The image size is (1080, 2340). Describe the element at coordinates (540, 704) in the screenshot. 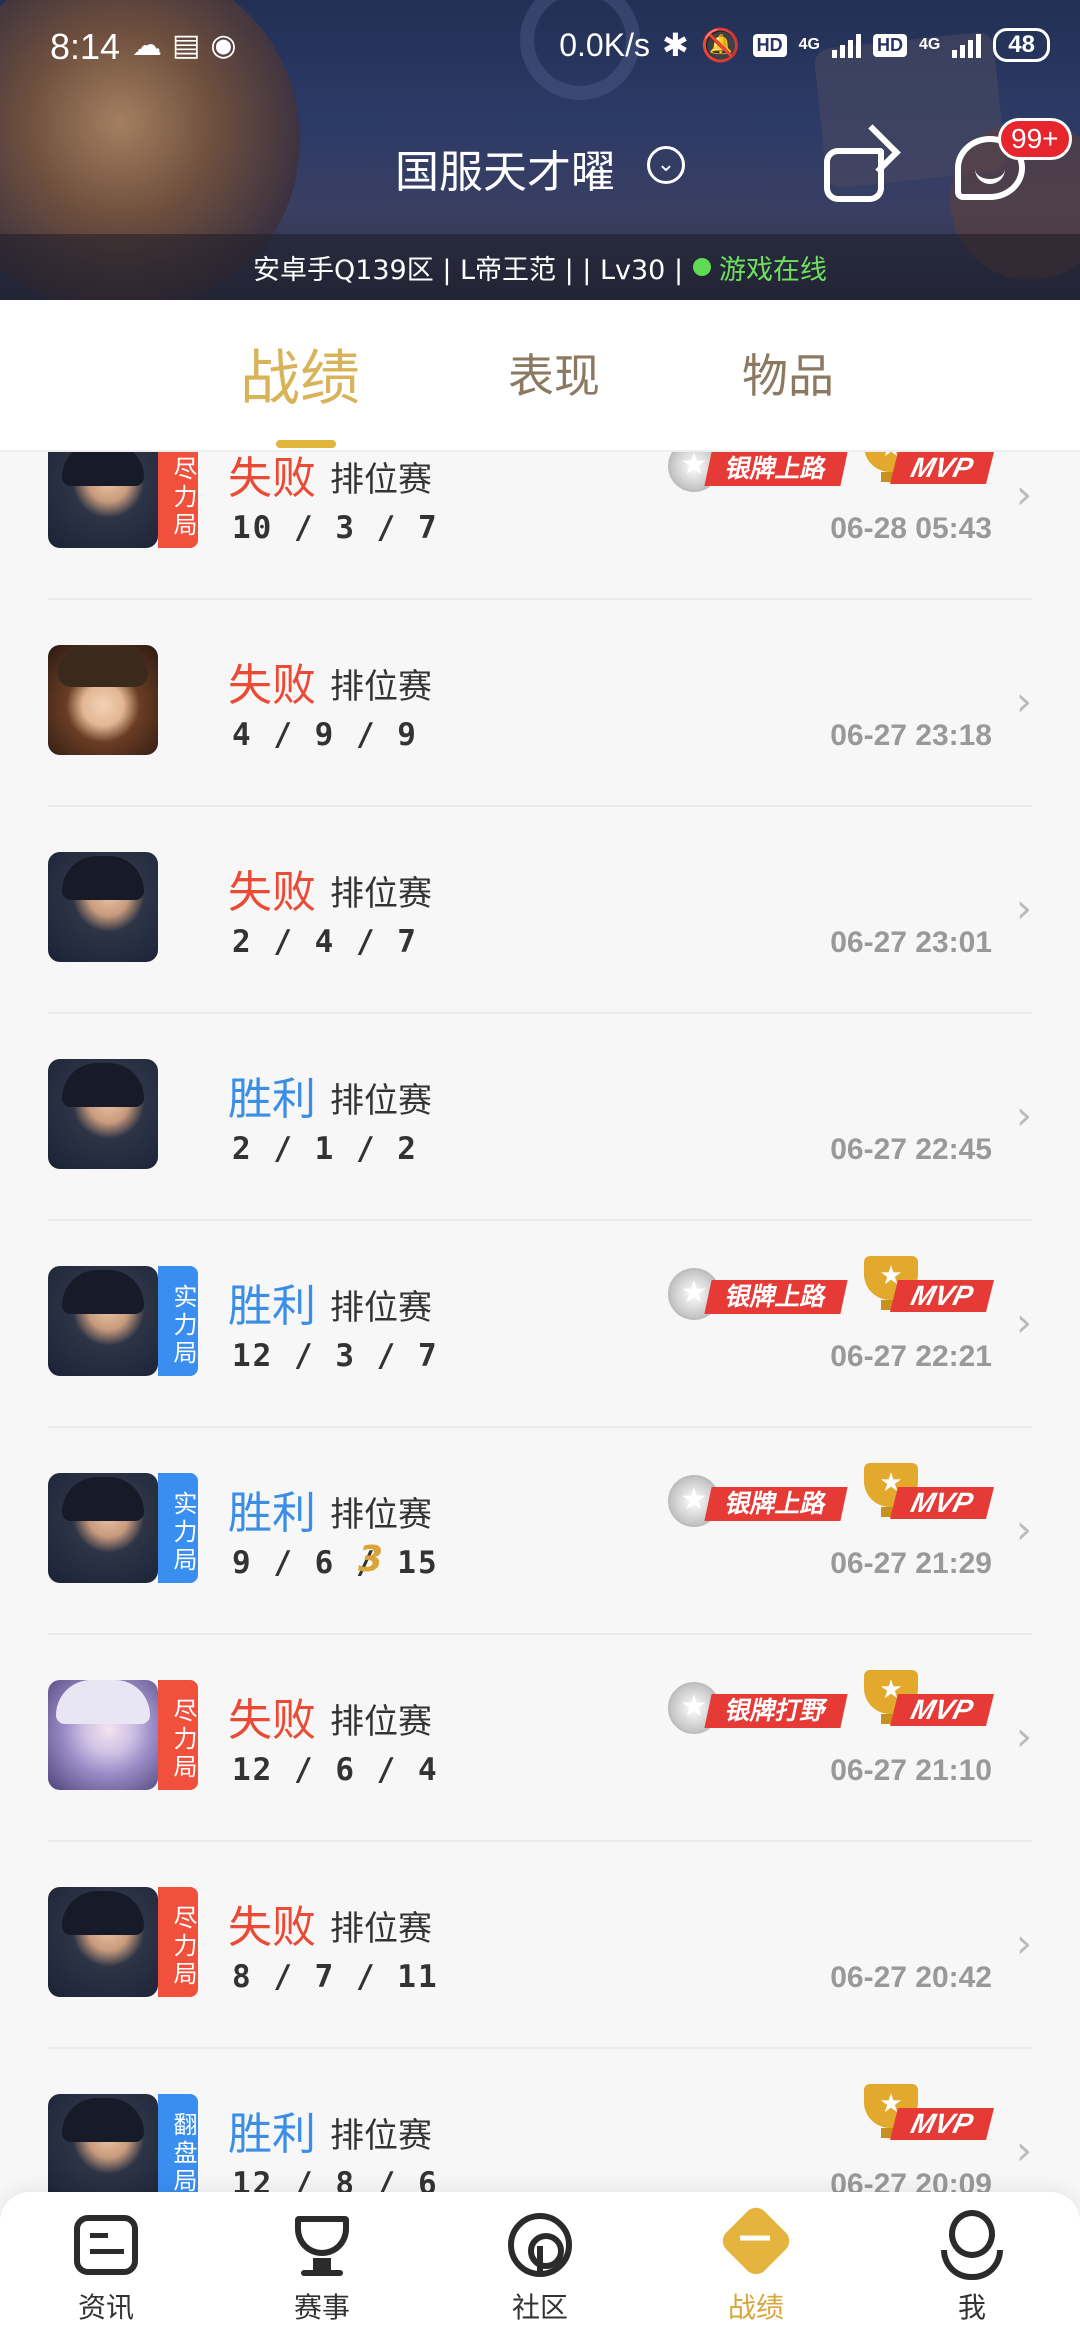

I see `match-row: 失败 排位赛 4 / 9 / 9 06-27 23:18 ›` at that location.